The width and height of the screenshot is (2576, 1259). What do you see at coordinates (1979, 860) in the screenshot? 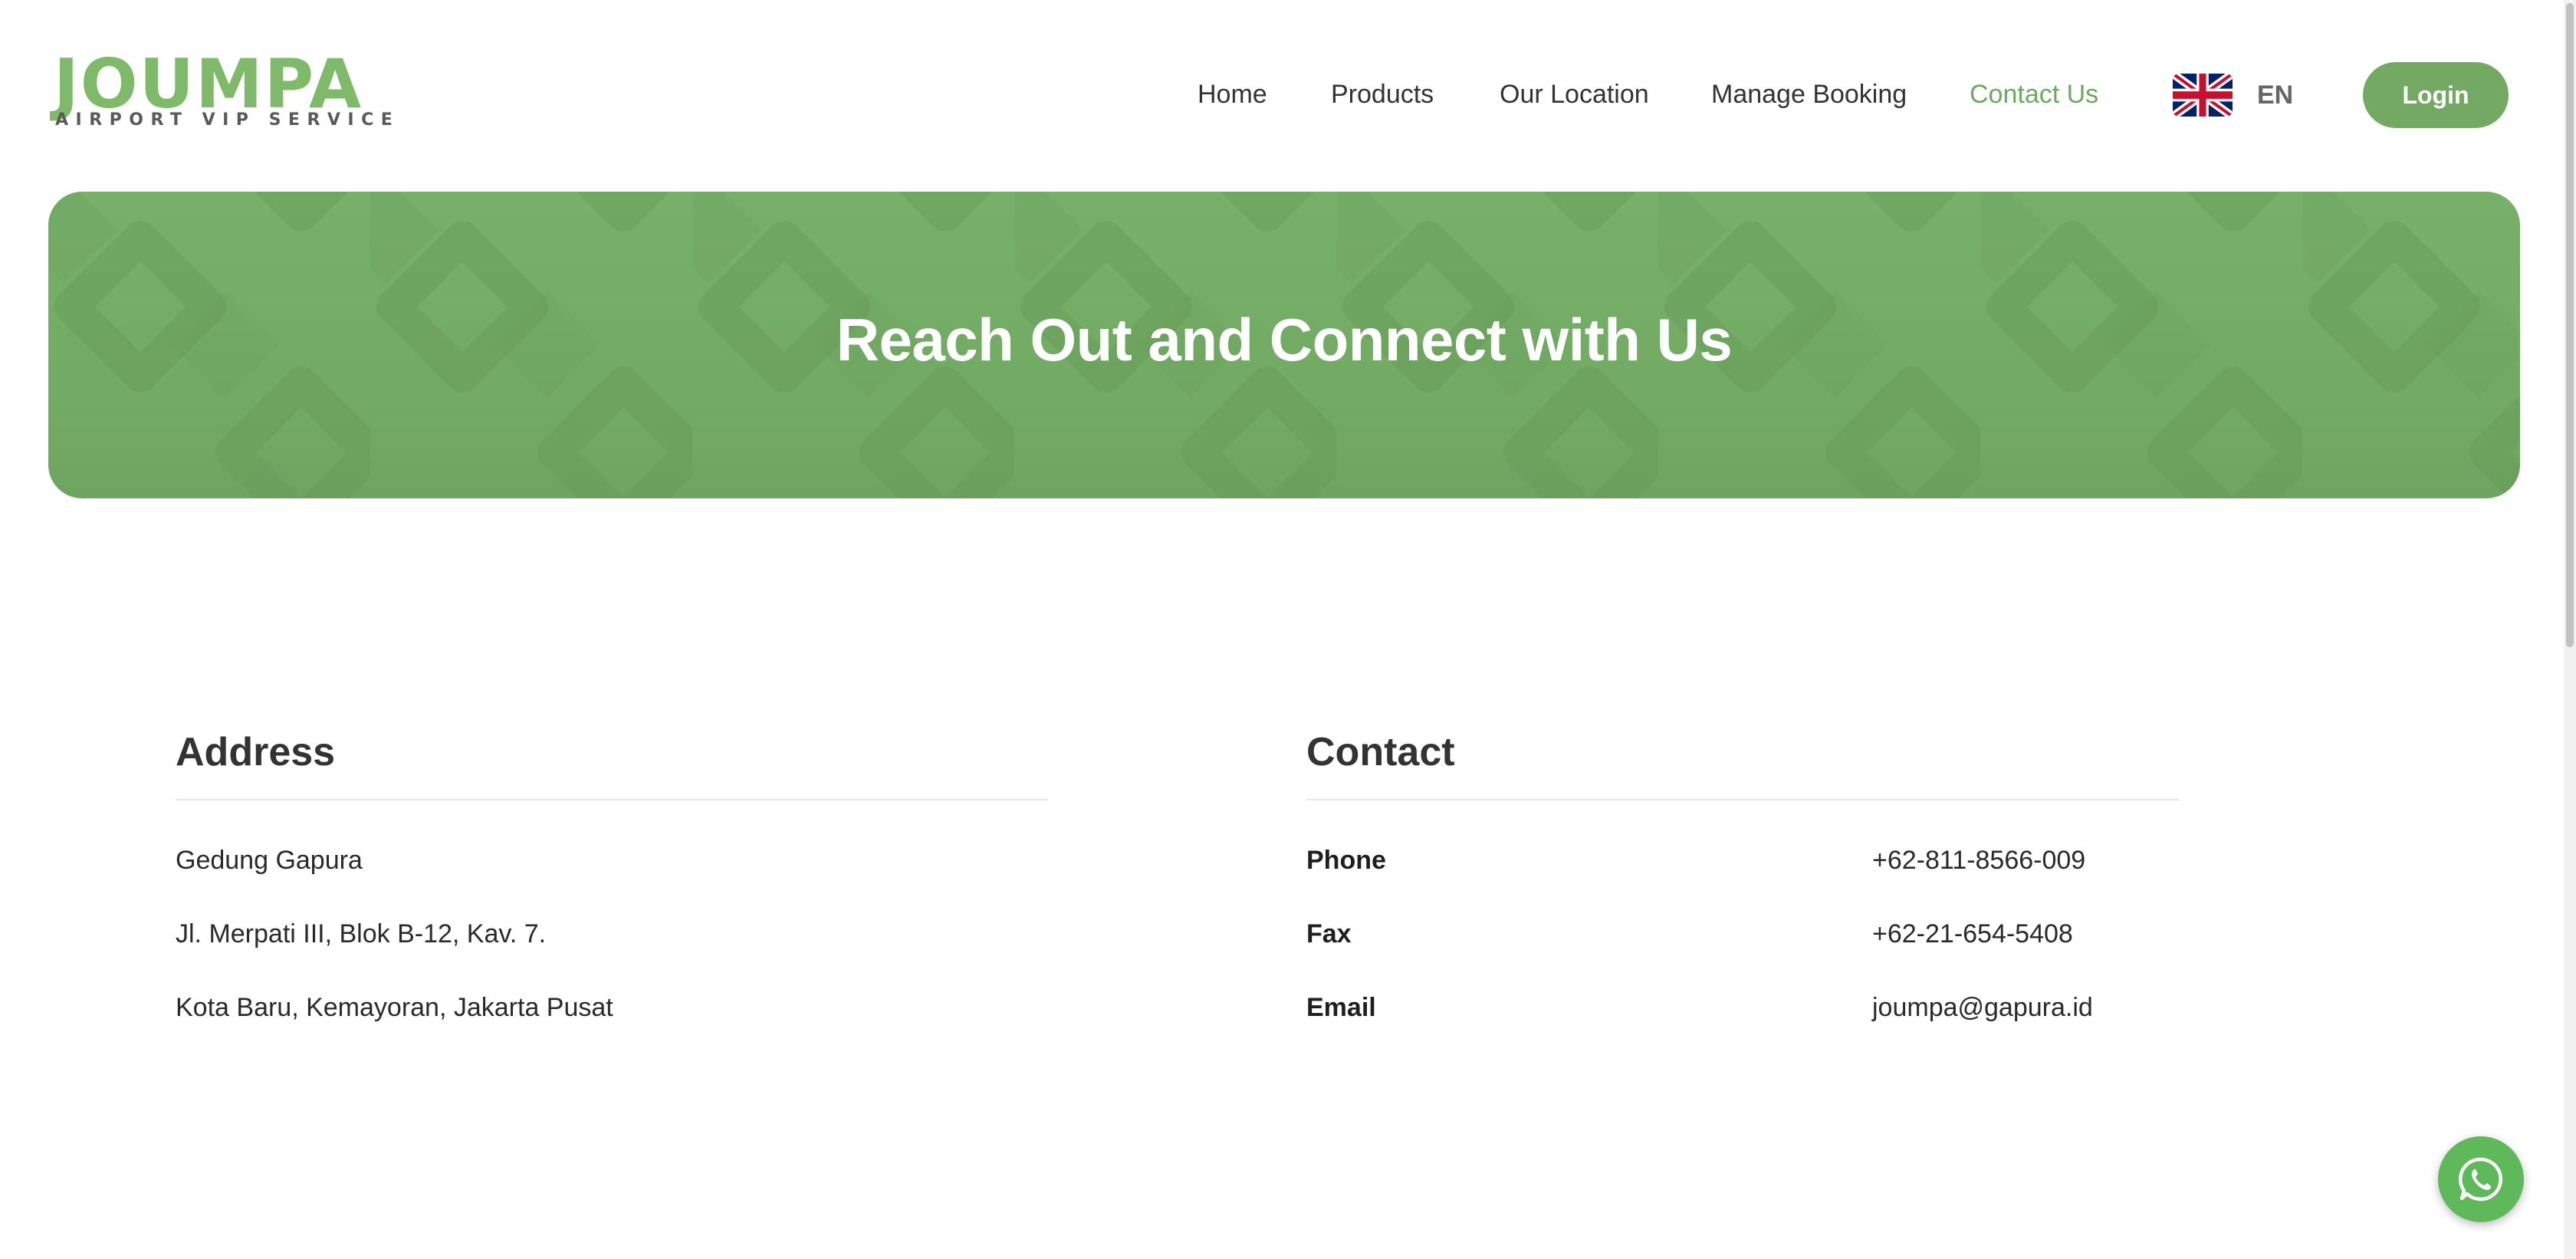
I see `phone-value: +62-811-8566-009` at bounding box center [1979, 860].